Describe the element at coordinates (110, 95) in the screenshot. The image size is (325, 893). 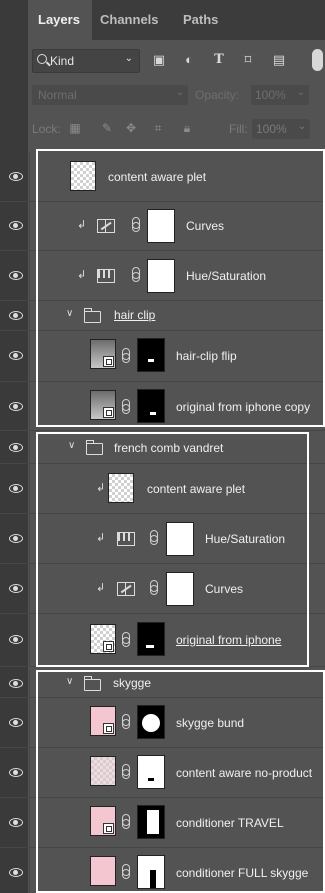
I see `blend-mode-select: Normal ⌄` at that location.